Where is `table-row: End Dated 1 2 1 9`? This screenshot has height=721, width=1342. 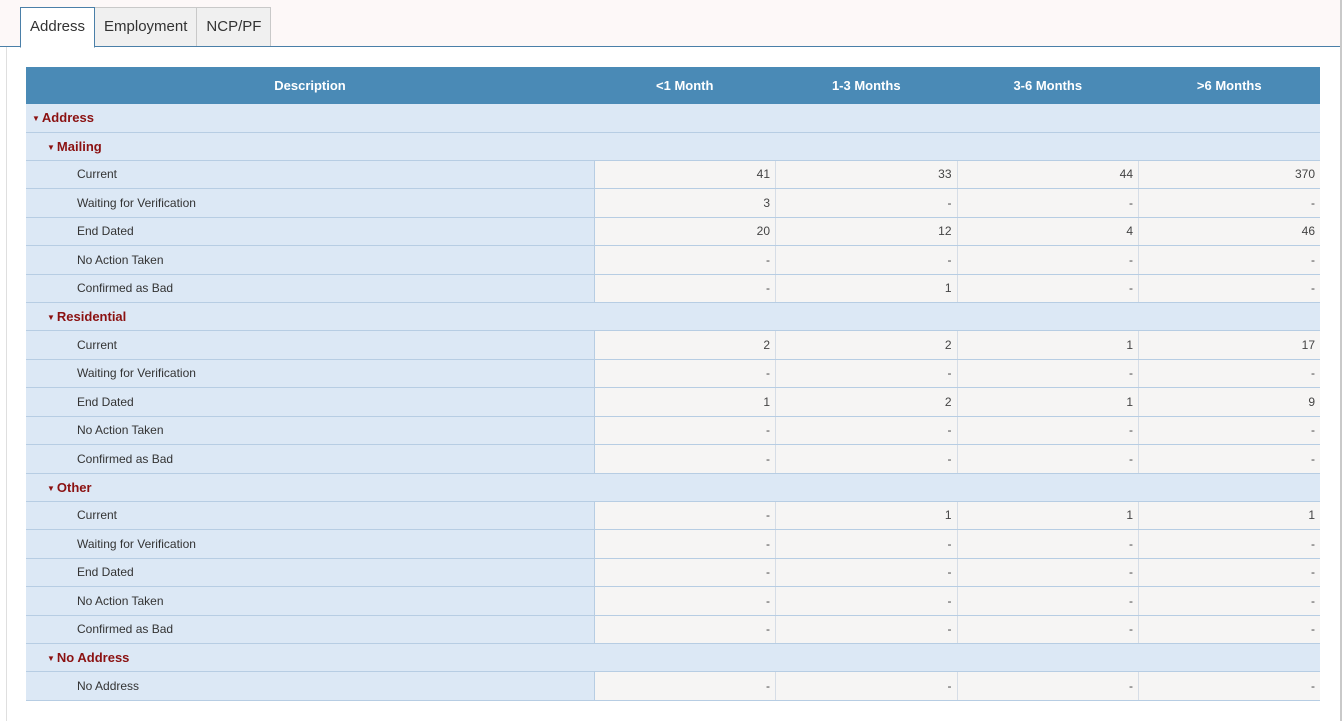 table-row: End Dated 1 2 1 9 is located at coordinates (673, 402).